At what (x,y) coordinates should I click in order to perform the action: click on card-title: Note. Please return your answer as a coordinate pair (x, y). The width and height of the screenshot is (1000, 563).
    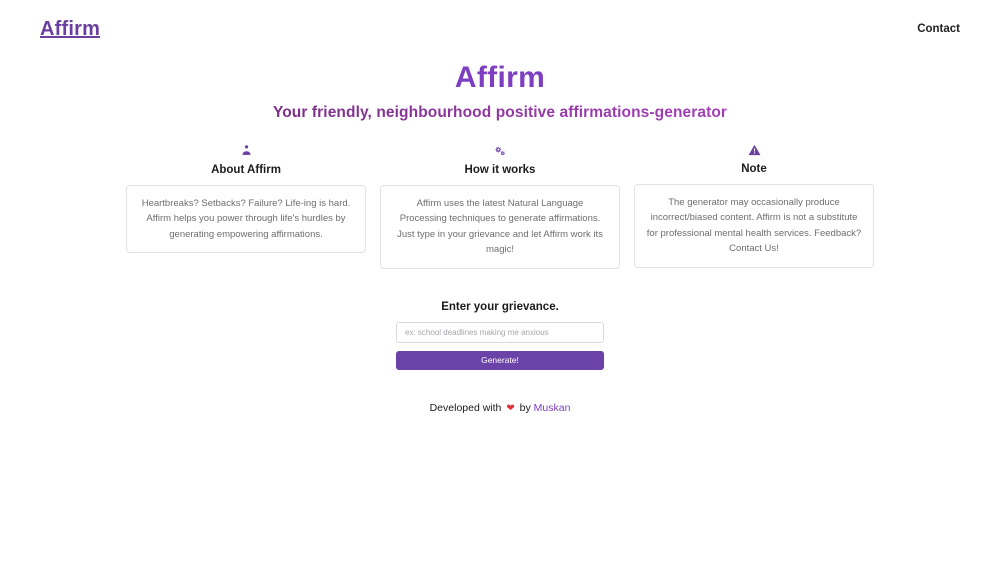
    Looking at the image, I should click on (754, 169).